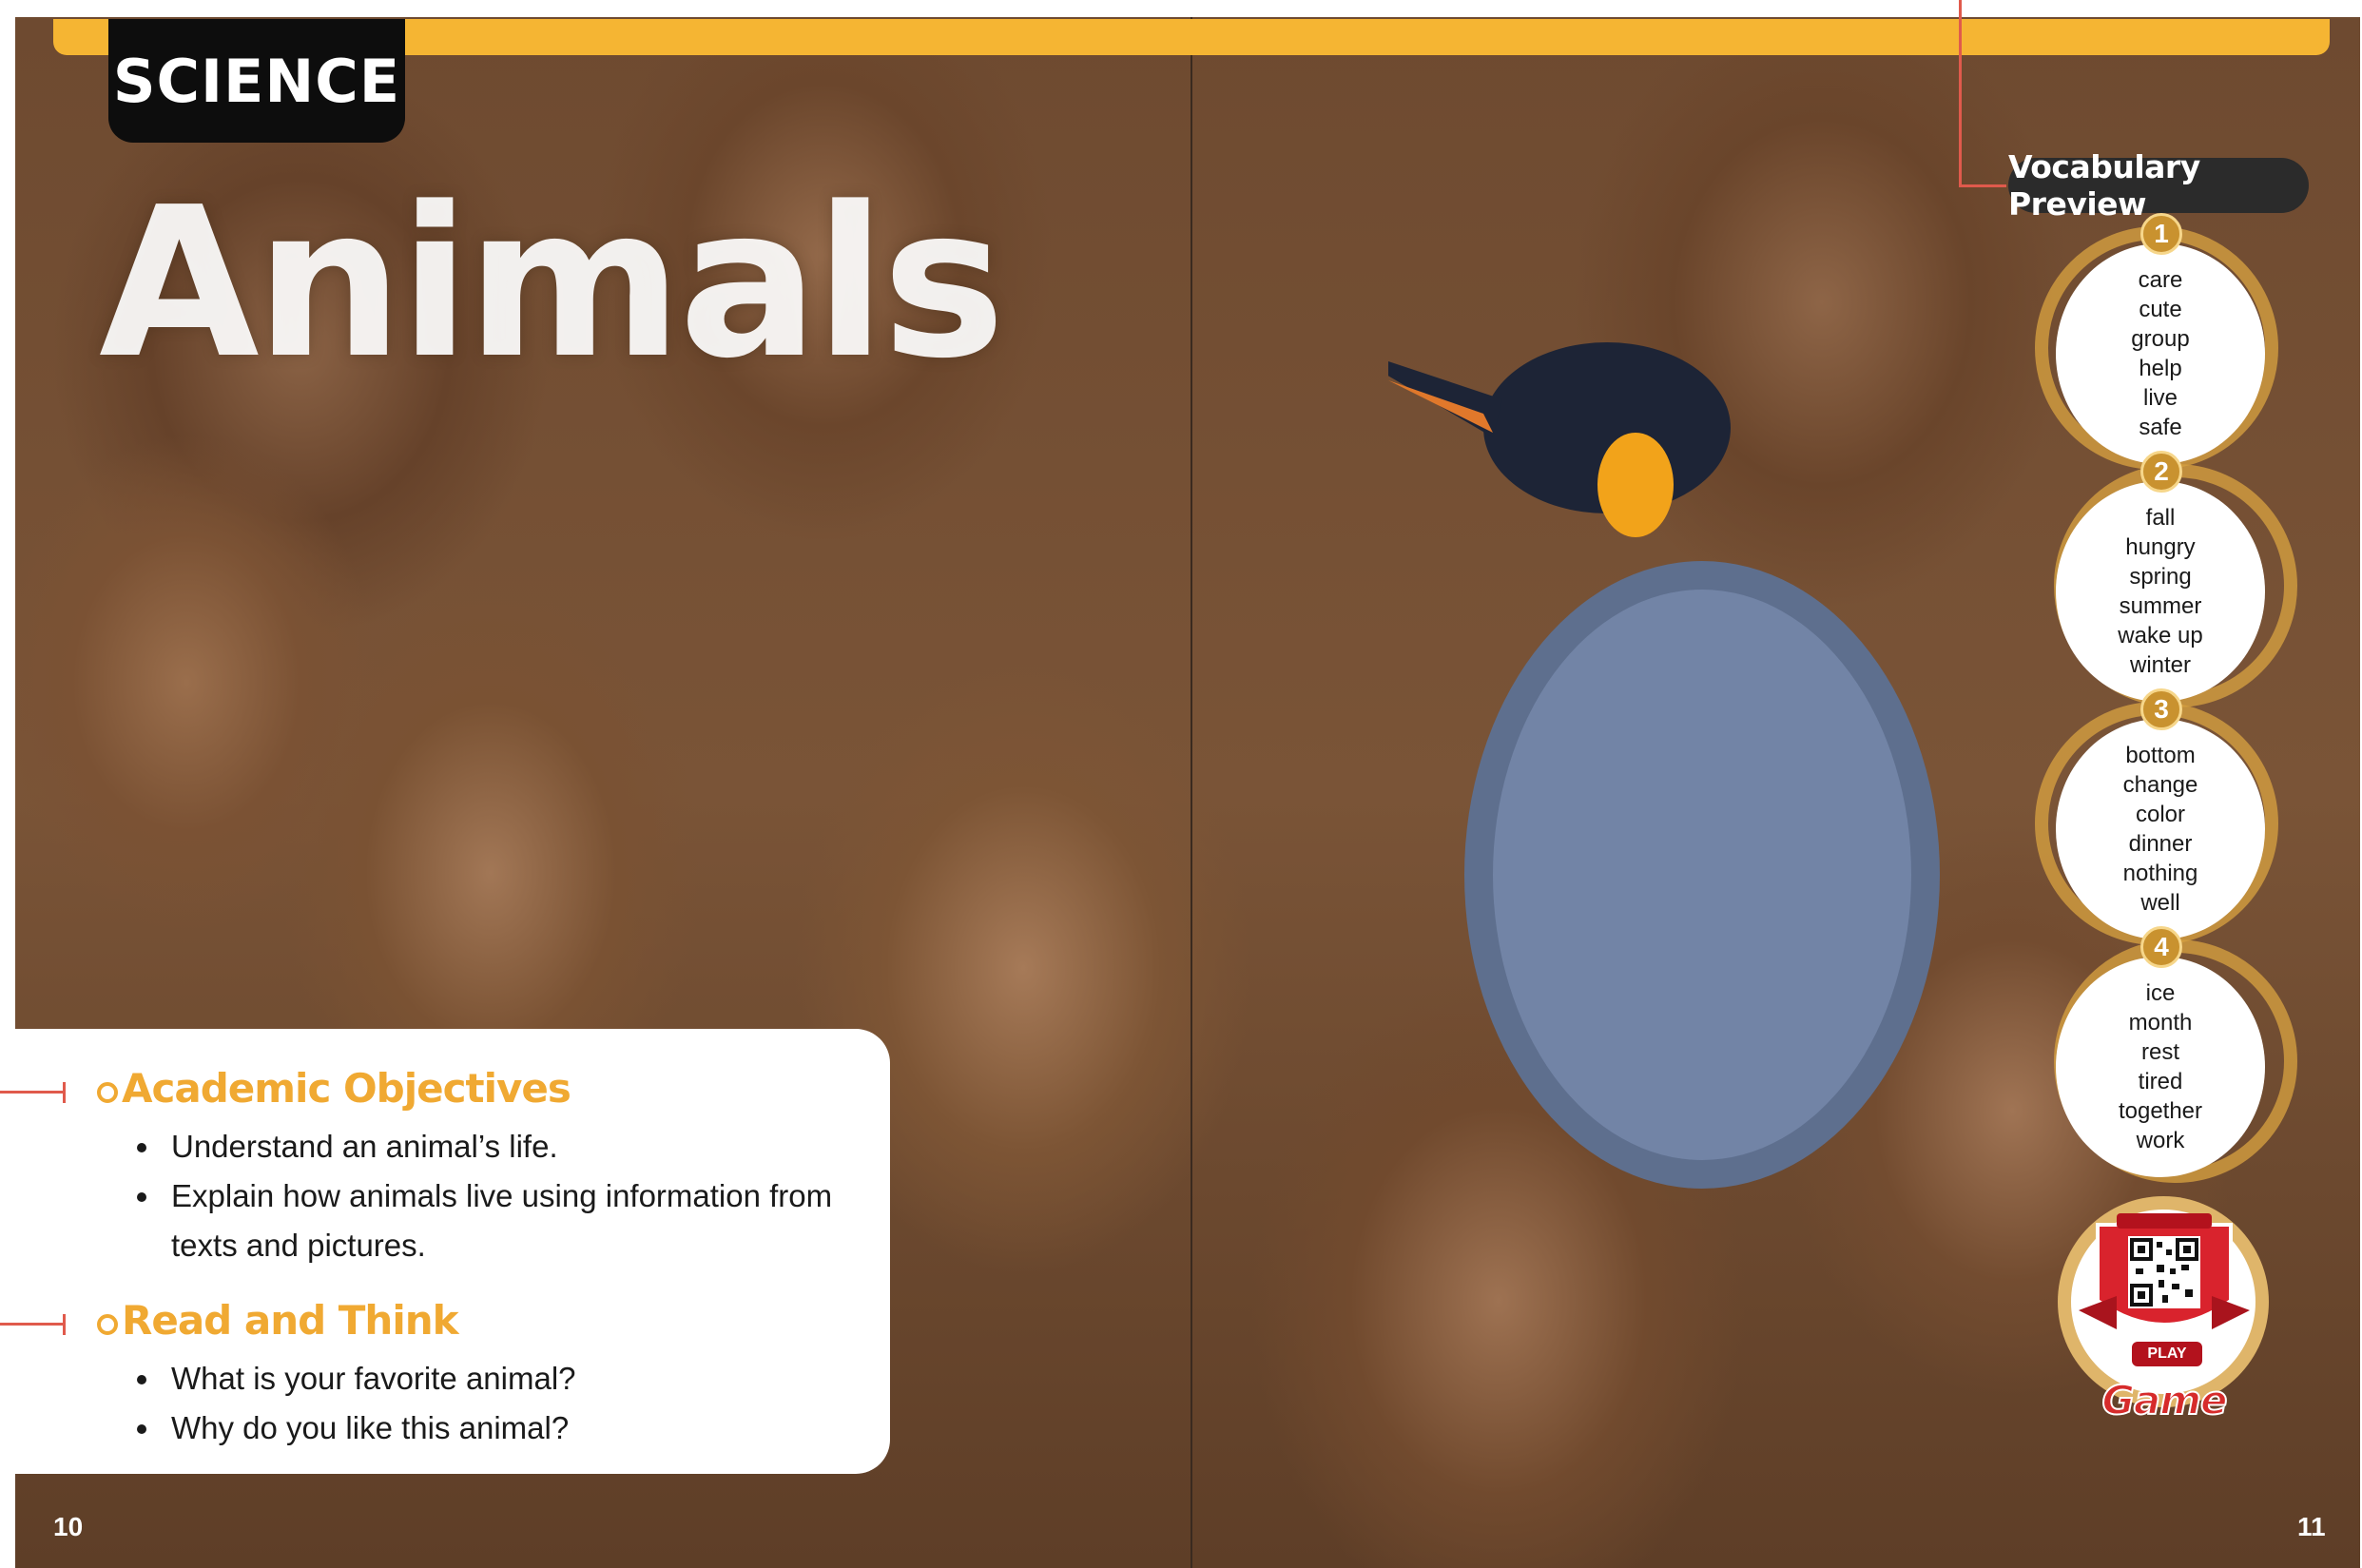 This screenshot has width=2362, height=1568. What do you see at coordinates (2160, 844) in the screenshot?
I see `vocab-word: dinner` at bounding box center [2160, 844].